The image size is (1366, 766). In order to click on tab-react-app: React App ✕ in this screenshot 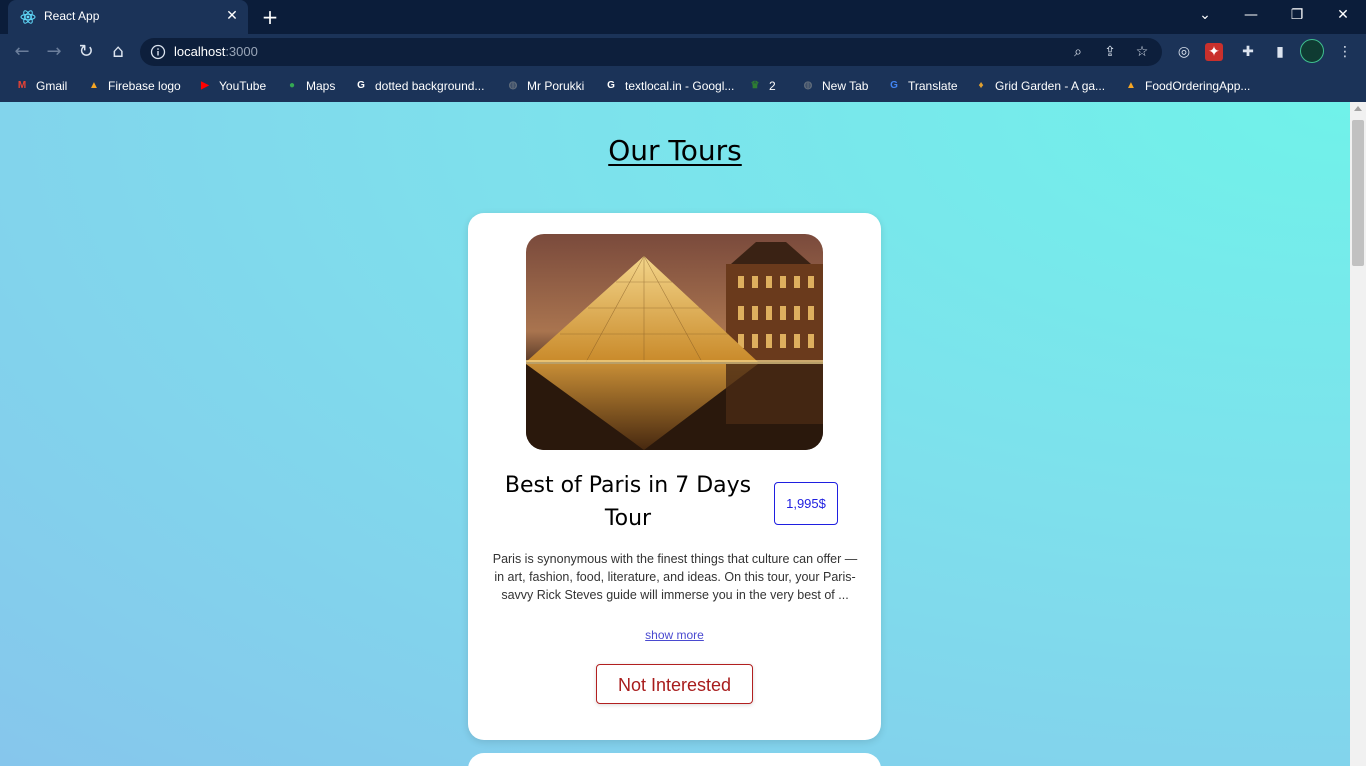, I will do `click(128, 17)`.